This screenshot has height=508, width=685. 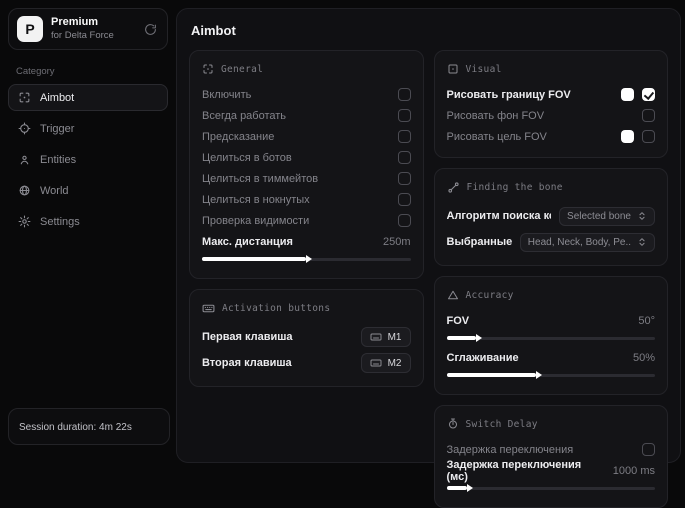 What do you see at coordinates (514, 187) in the screenshot?
I see `bone-header-label: Finding the bone` at bounding box center [514, 187].